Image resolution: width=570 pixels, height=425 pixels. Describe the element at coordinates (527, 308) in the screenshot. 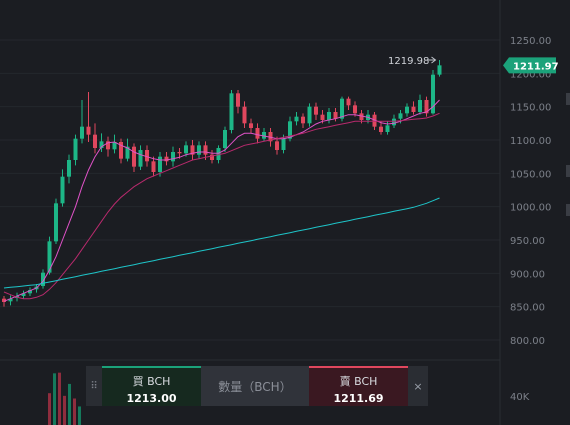

I see `y-tick-label: 850.00` at that location.